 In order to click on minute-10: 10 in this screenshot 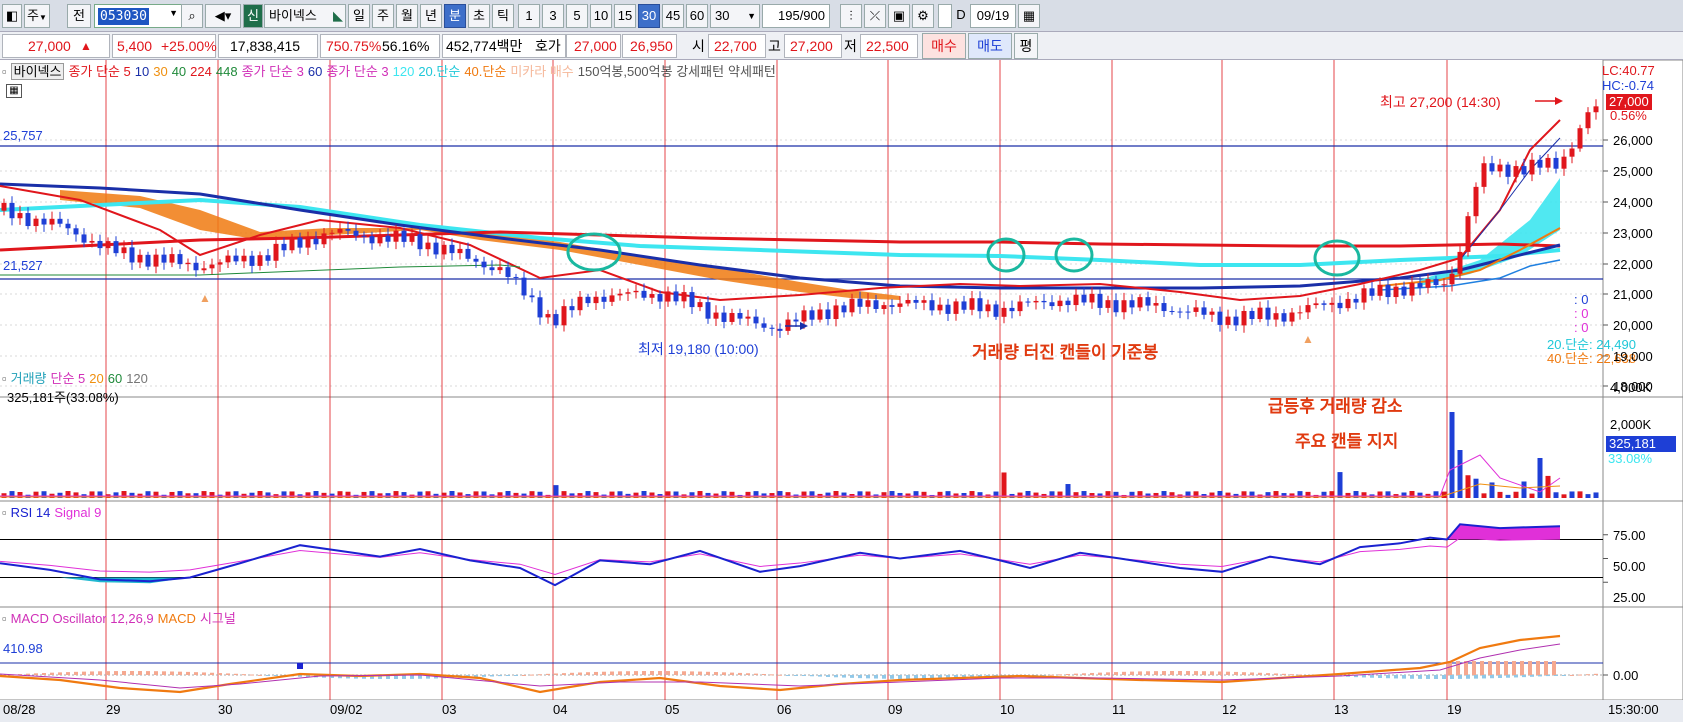, I will do `click(601, 16)`.